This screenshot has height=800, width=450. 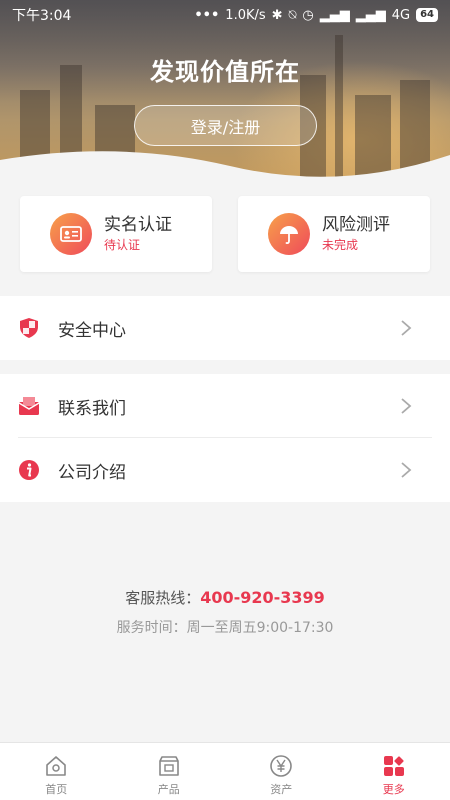 What do you see at coordinates (92, 472) in the screenshot?
I see `menu-label: 公司介绍` at bounding box center [92, 472].